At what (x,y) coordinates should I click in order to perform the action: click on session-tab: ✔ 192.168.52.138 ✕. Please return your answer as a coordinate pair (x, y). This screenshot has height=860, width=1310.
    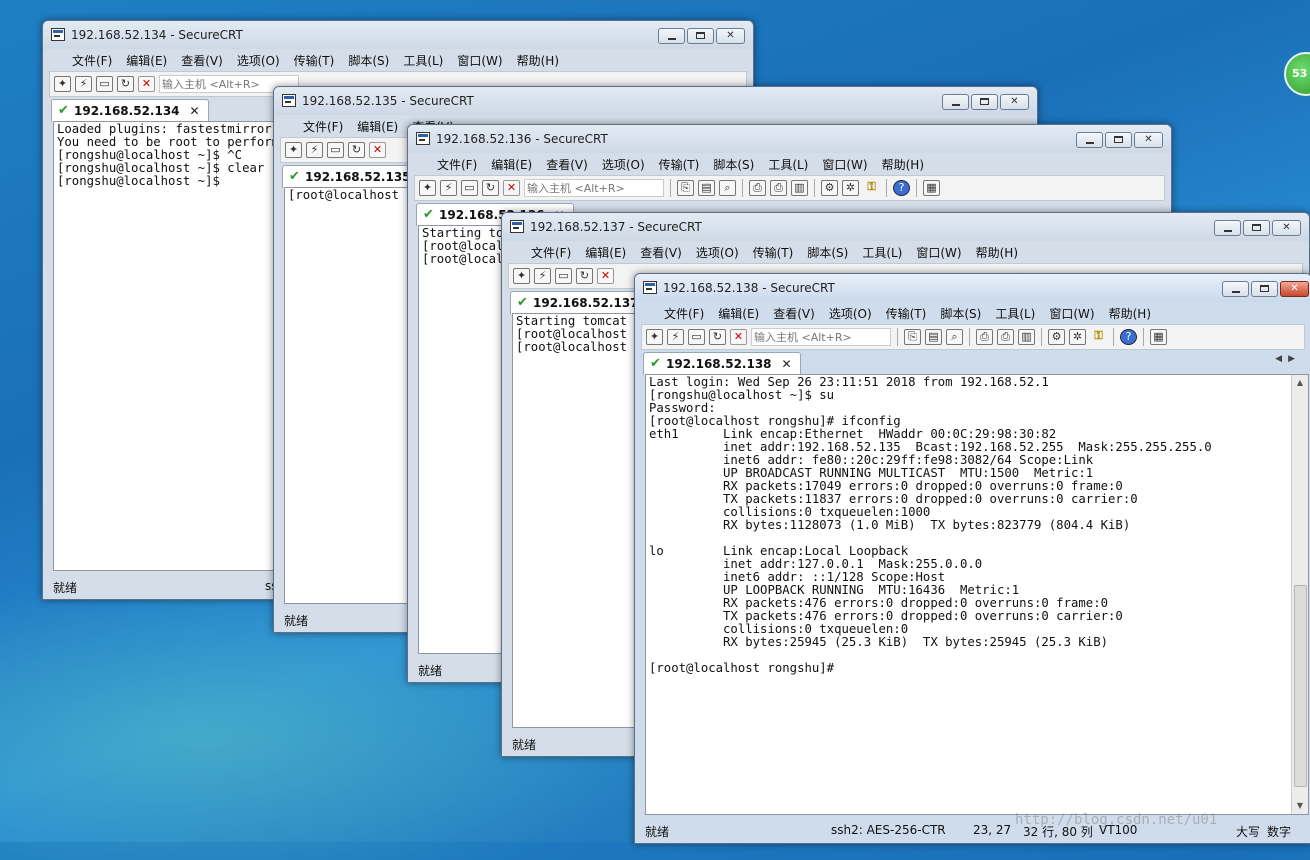
    Looking at the image, I should click on (722, 363).